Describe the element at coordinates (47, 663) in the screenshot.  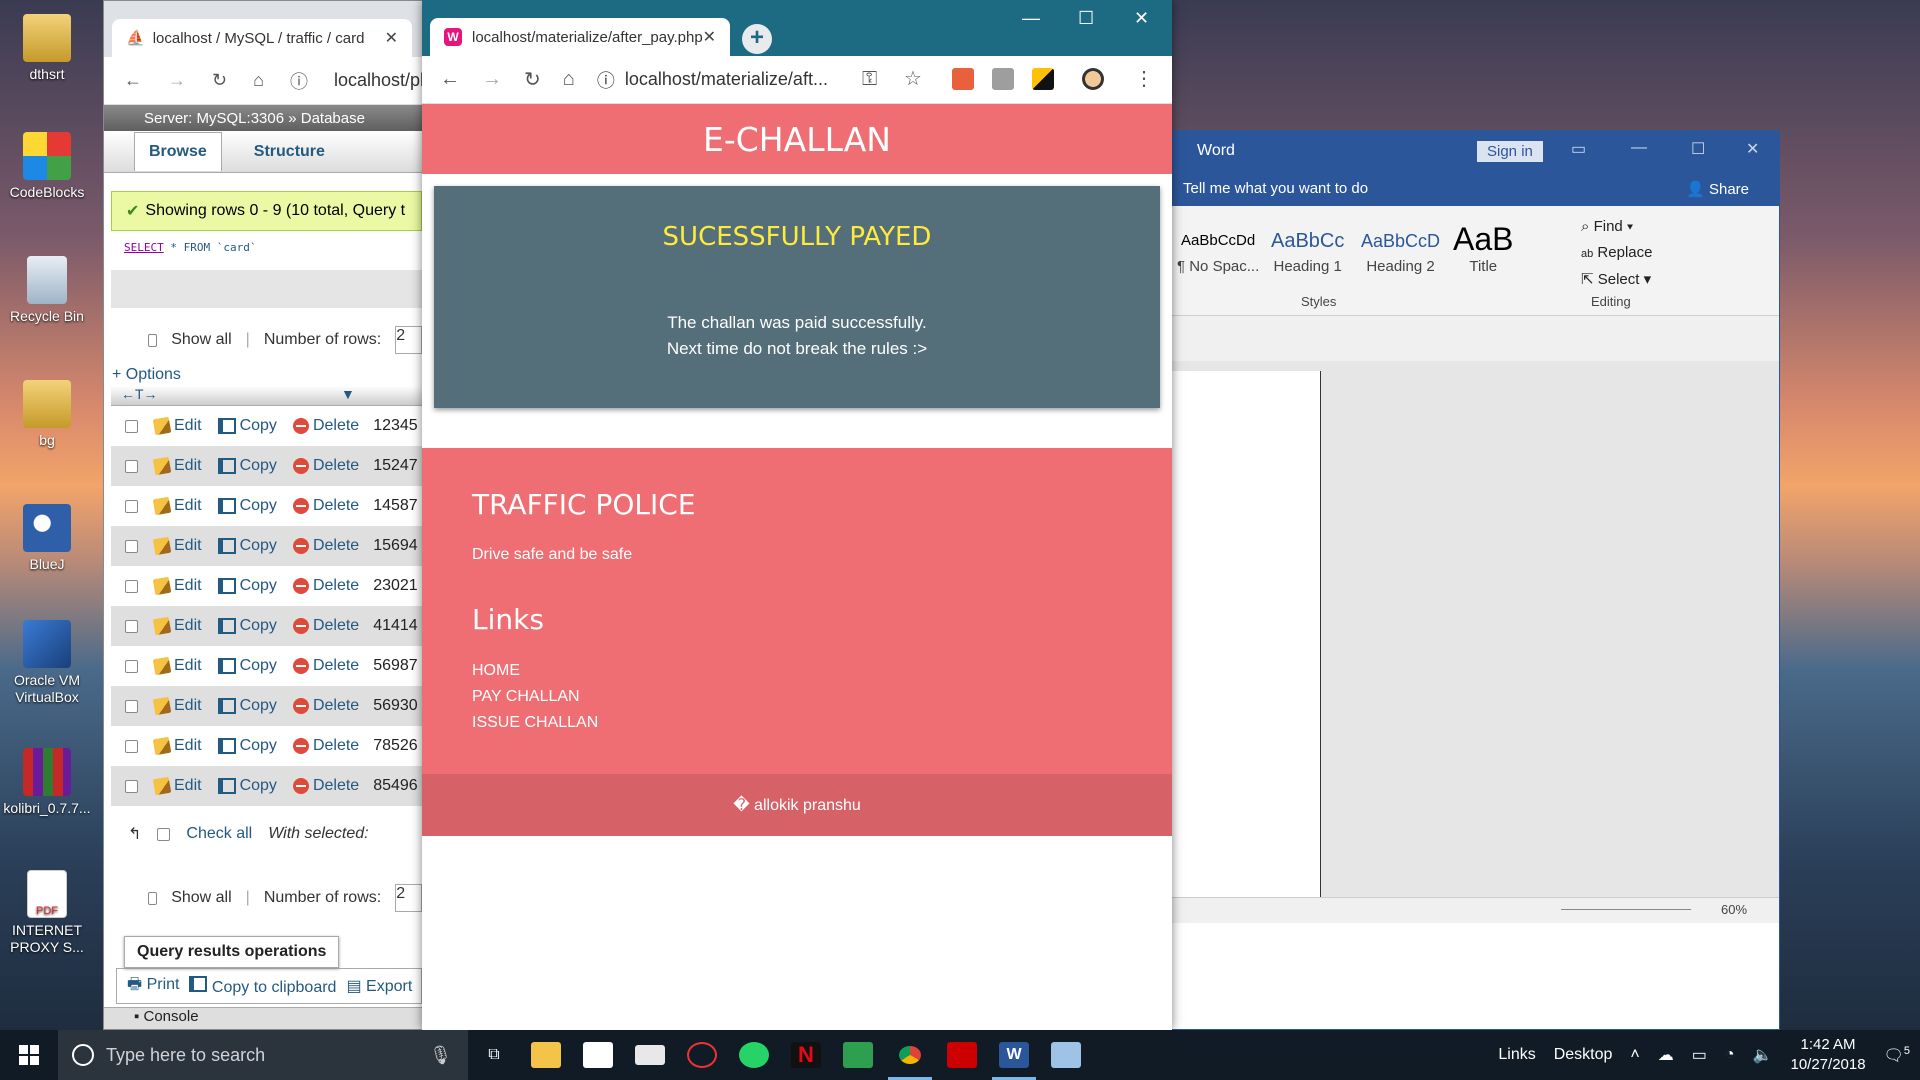
I see `desktop-icon-virtualbox: Oracle VM VirtualBox` at that location.